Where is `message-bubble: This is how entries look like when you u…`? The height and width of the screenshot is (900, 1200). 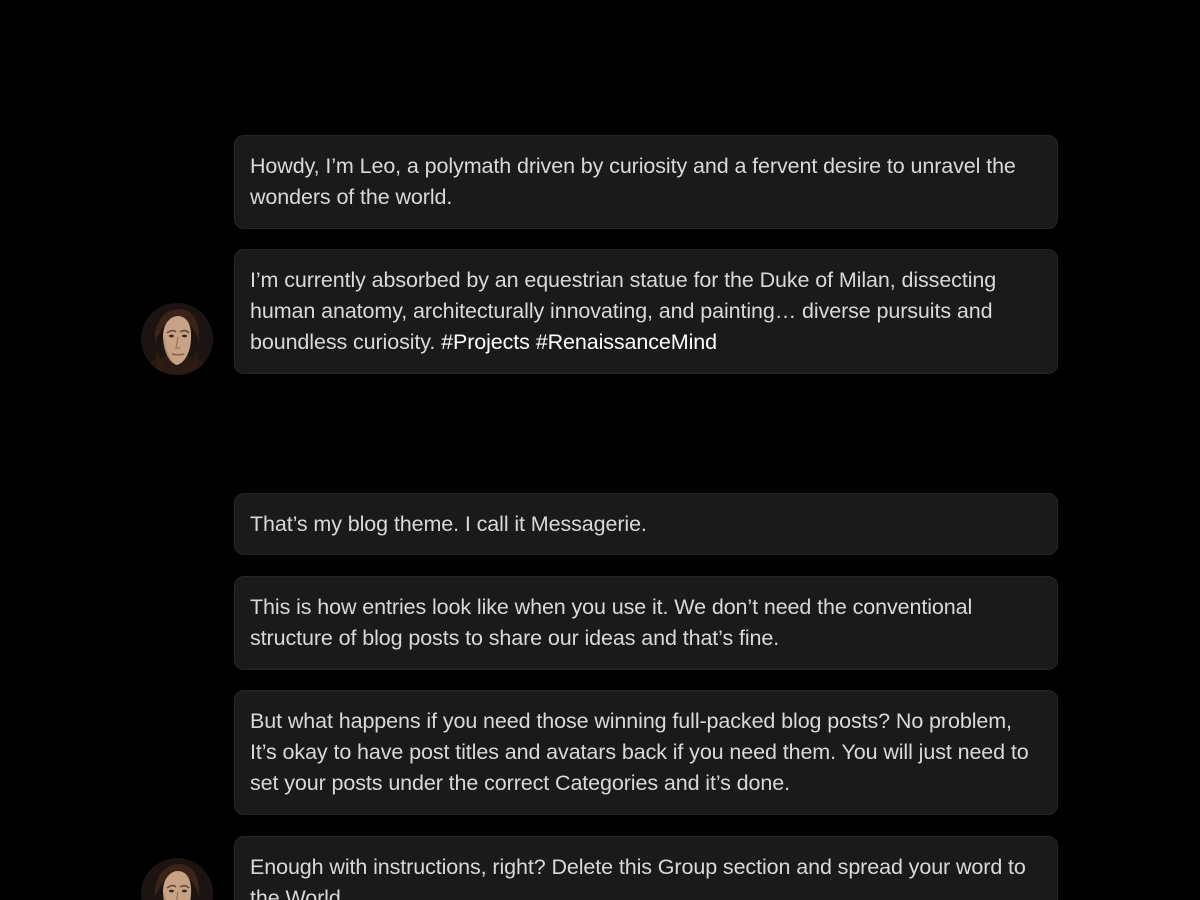 message-bubble: This is how entries look like when you u… is located at coordinates (646, 623).